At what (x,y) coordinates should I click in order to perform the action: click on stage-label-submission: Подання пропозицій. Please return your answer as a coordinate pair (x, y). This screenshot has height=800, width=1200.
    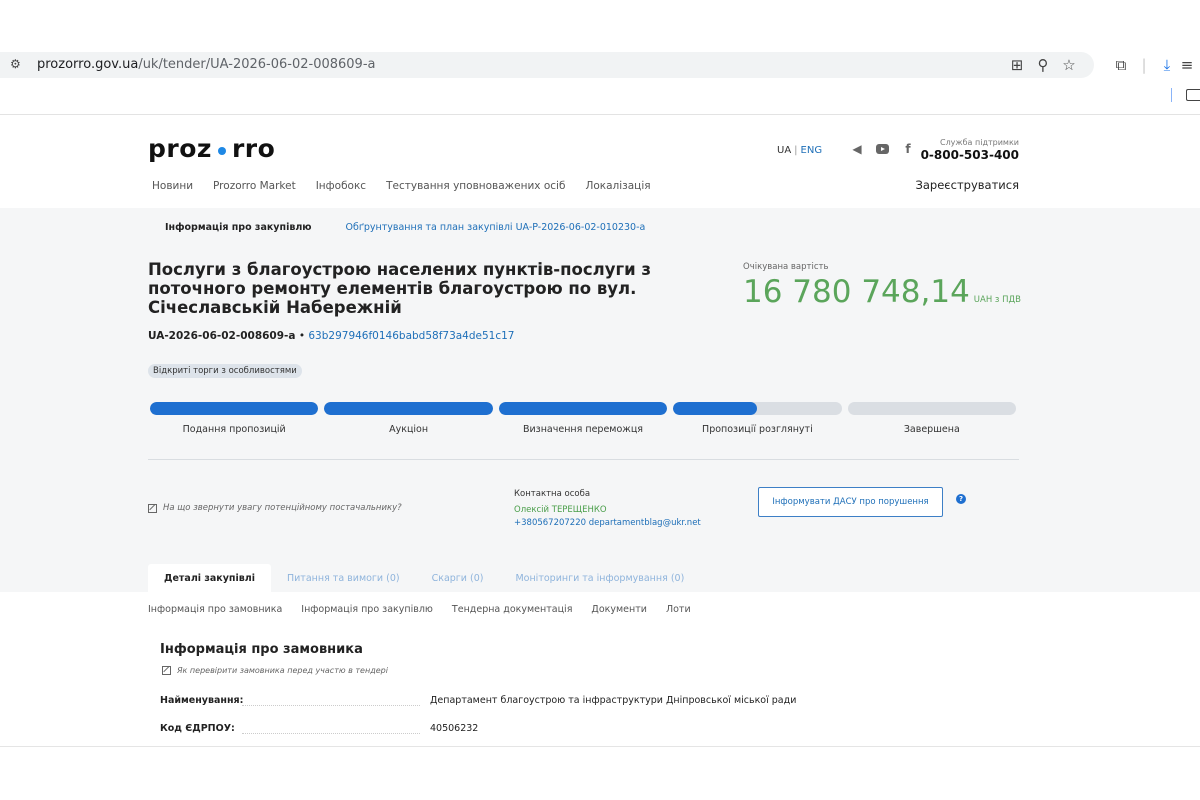
    Looking at the image, I should click on (234, 429).